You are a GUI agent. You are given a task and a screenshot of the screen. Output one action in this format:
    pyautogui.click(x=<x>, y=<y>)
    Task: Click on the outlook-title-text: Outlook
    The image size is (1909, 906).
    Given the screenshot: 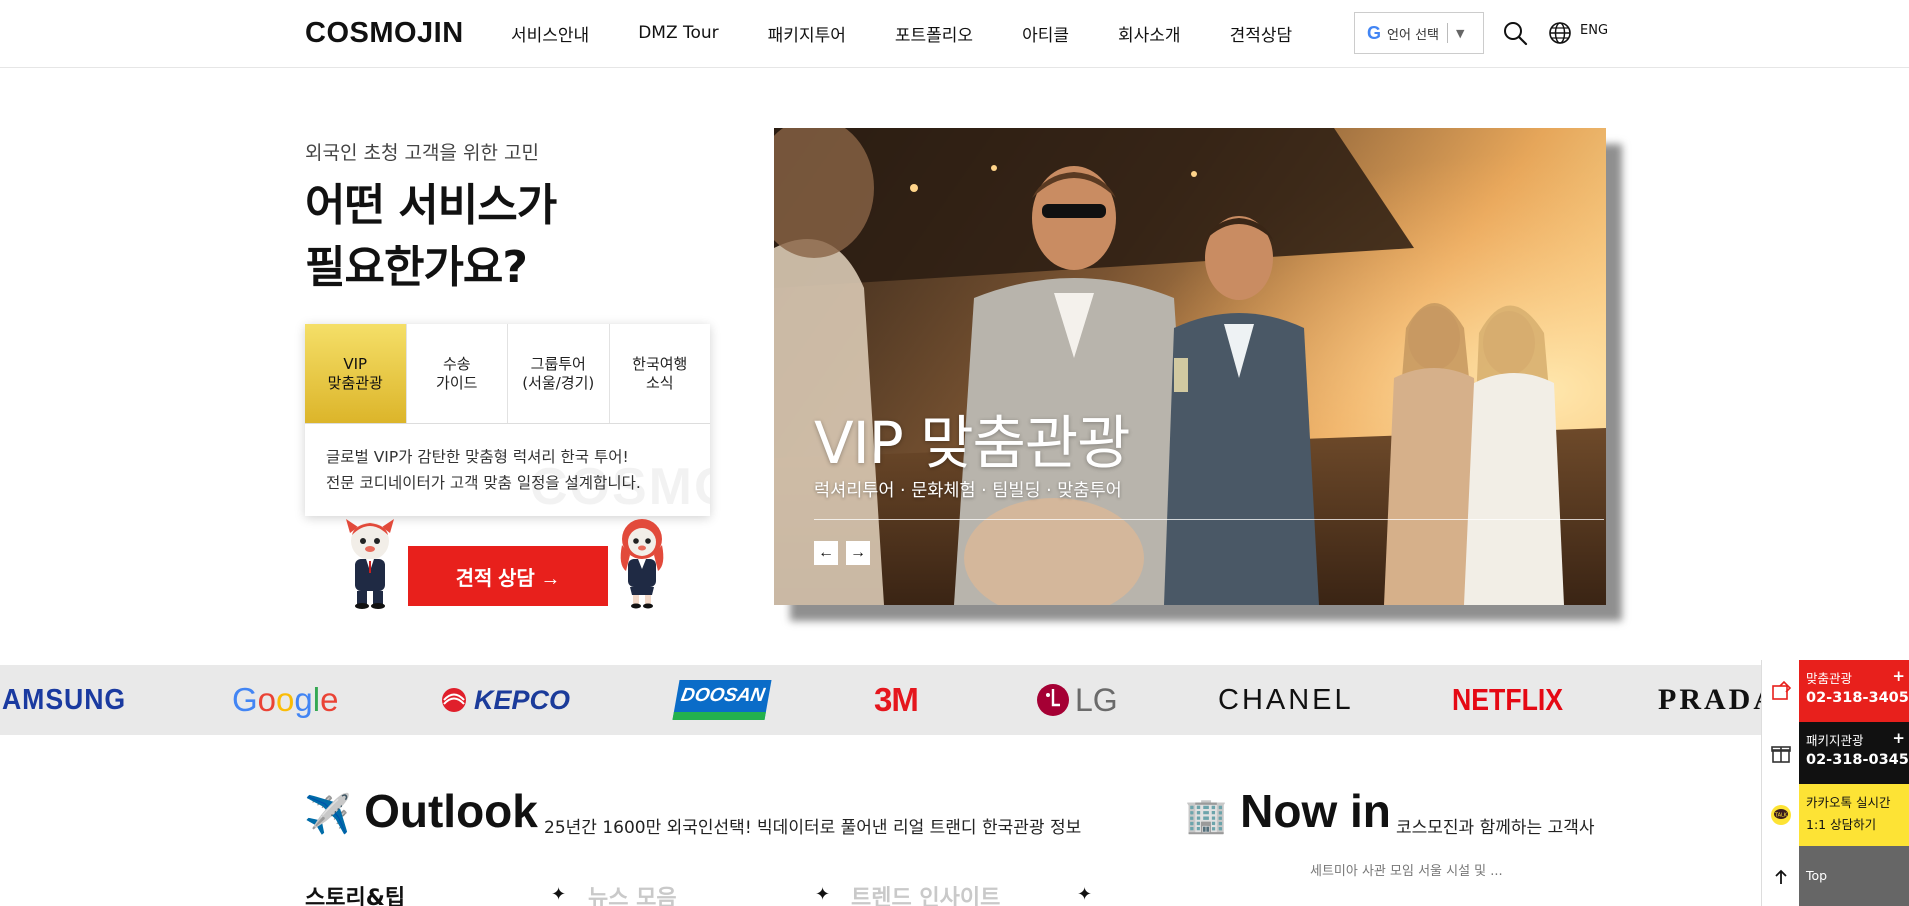 What is the action you would take?
    pyautogui.click(x=451, y=811)
    